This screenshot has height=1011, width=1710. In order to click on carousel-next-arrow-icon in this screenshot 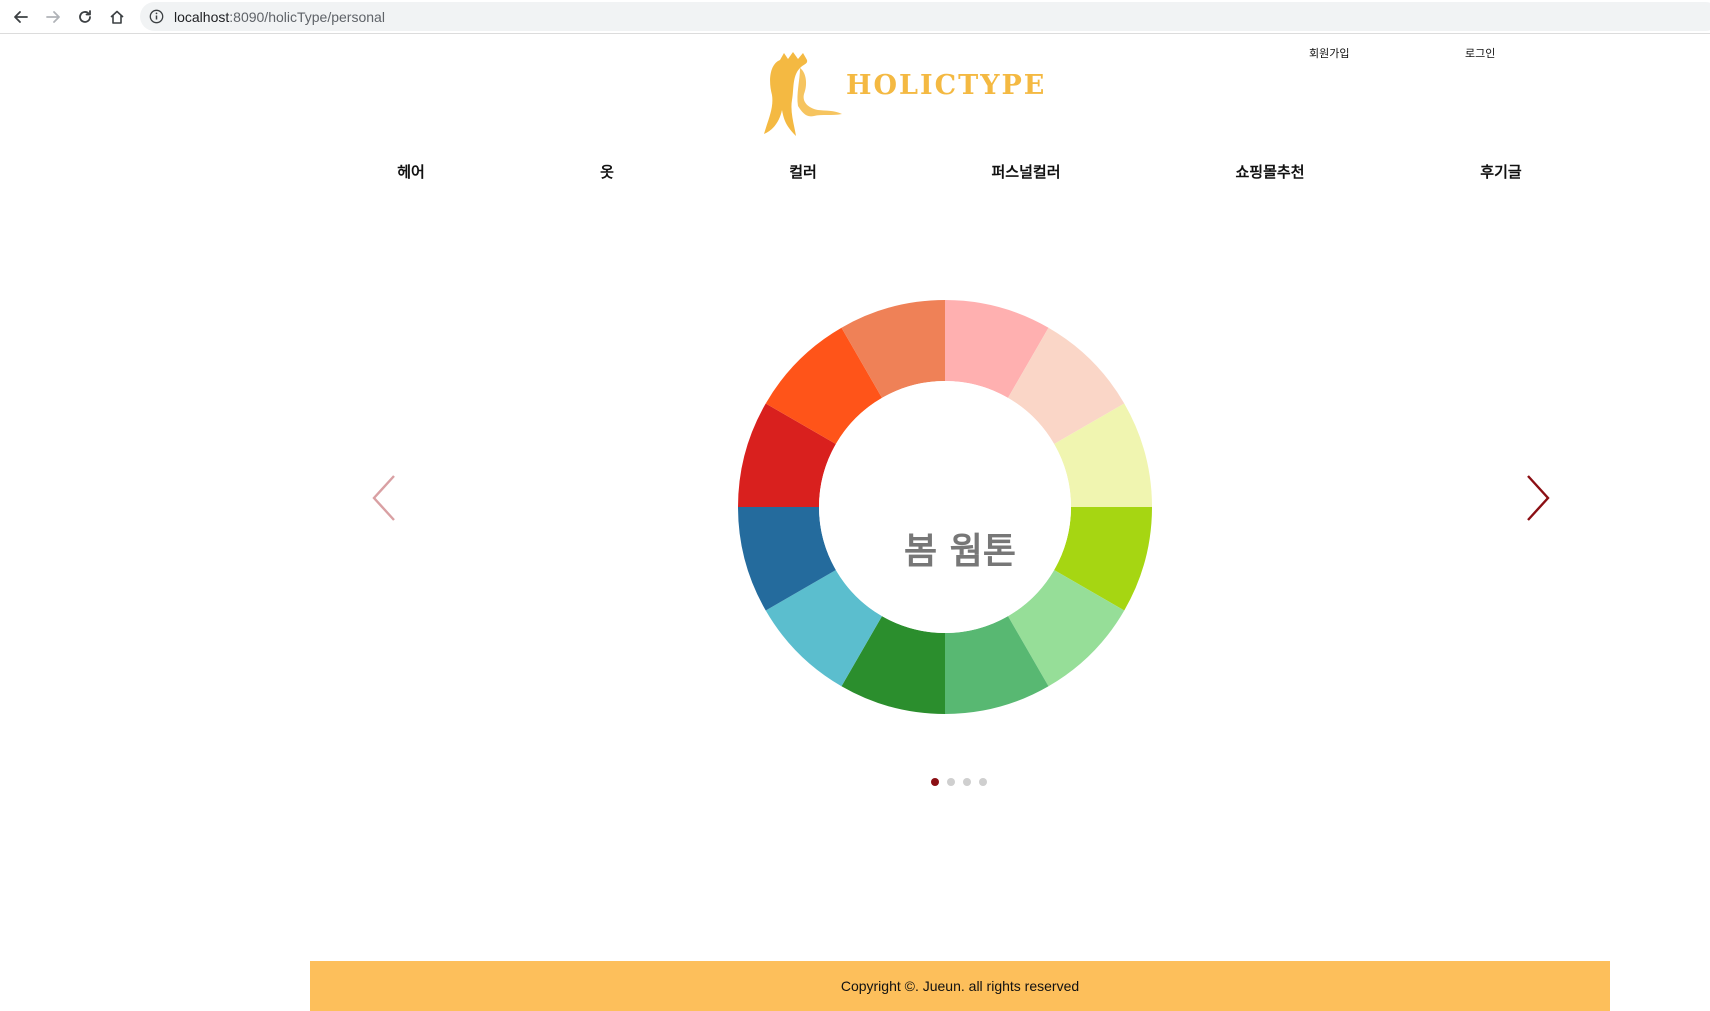, I will do `click(1537, 498)`.